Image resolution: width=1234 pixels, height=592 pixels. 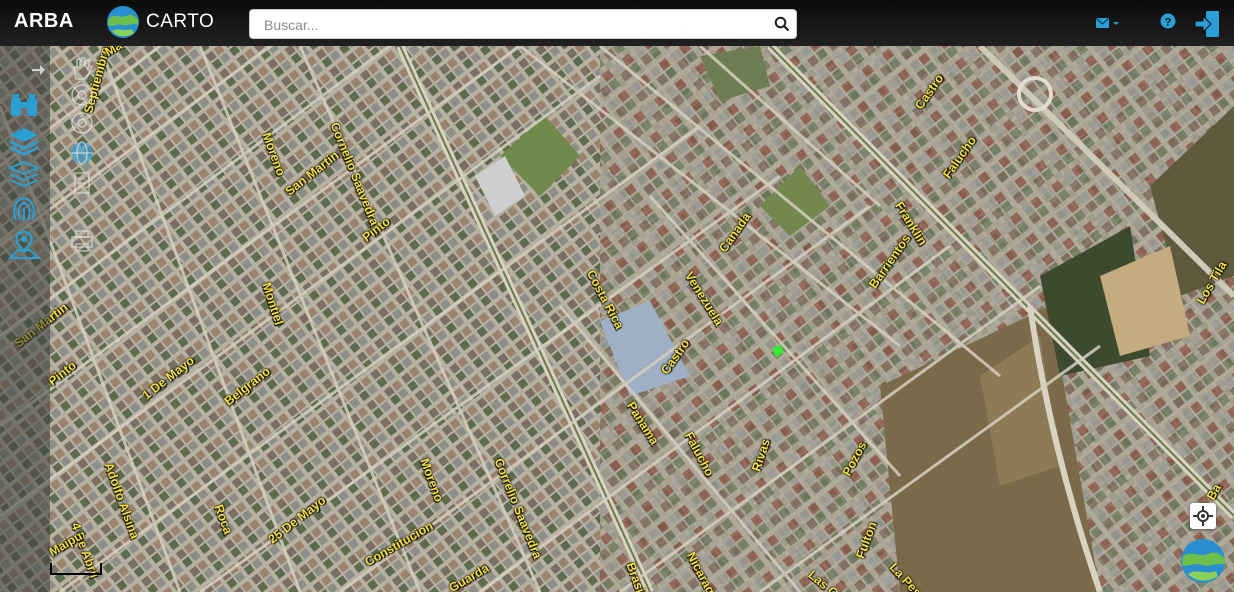 What do you see at coordinates (24, 175) in the screenshot?
I see `layers-stack-icon` at bounding box center [24, 175].